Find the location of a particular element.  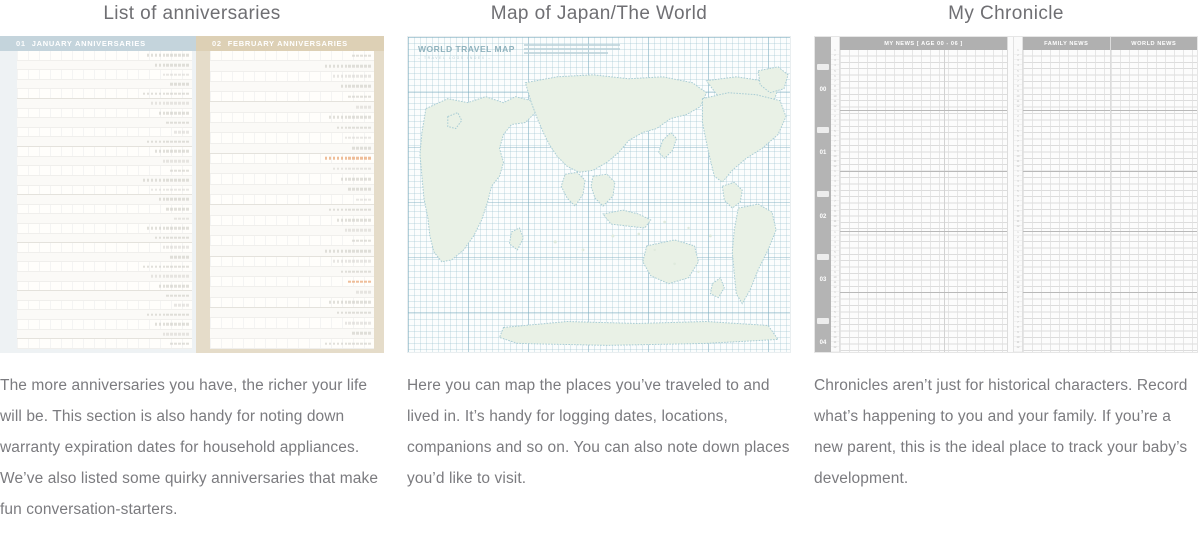

chronicle-header-family: FAMILY NEWS is located at coordinates (1066, 43).